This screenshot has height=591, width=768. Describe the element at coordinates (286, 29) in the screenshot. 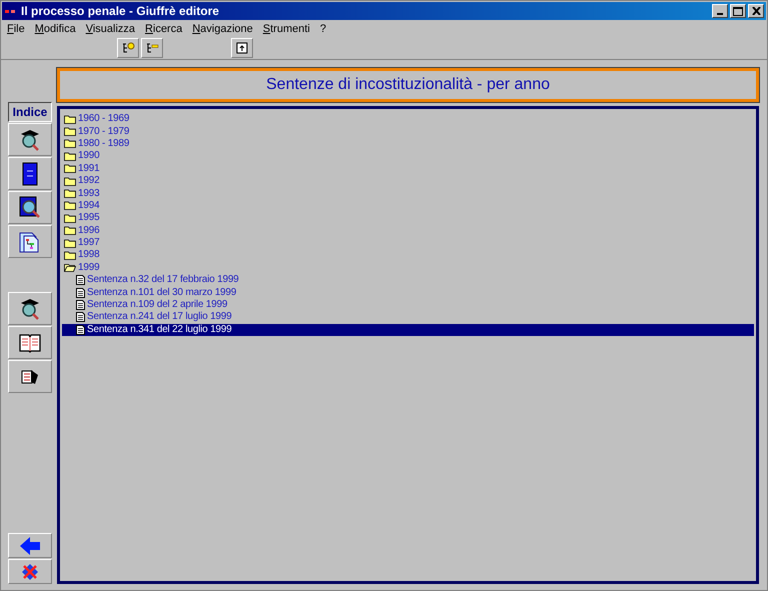

I see `menu-item: Strumenti` at that location.